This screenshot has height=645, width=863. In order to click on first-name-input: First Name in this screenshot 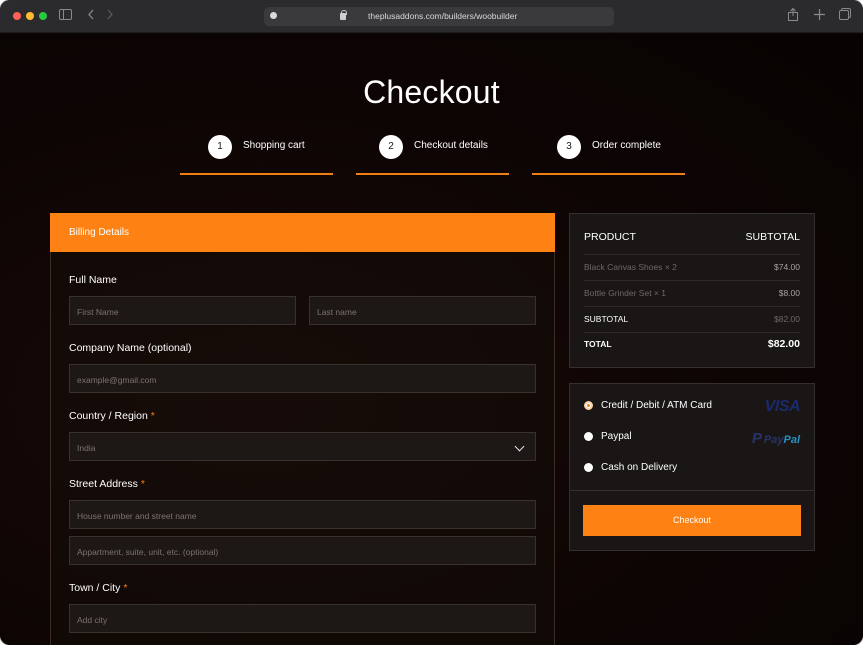, I will do `click(182, 310)`.